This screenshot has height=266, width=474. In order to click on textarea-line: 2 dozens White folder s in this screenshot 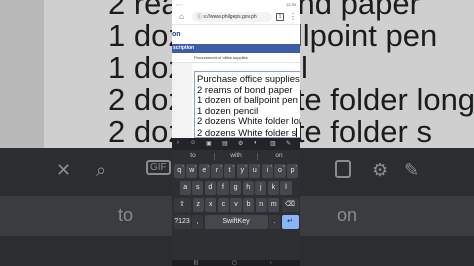, I will do `click(247, 132)`.